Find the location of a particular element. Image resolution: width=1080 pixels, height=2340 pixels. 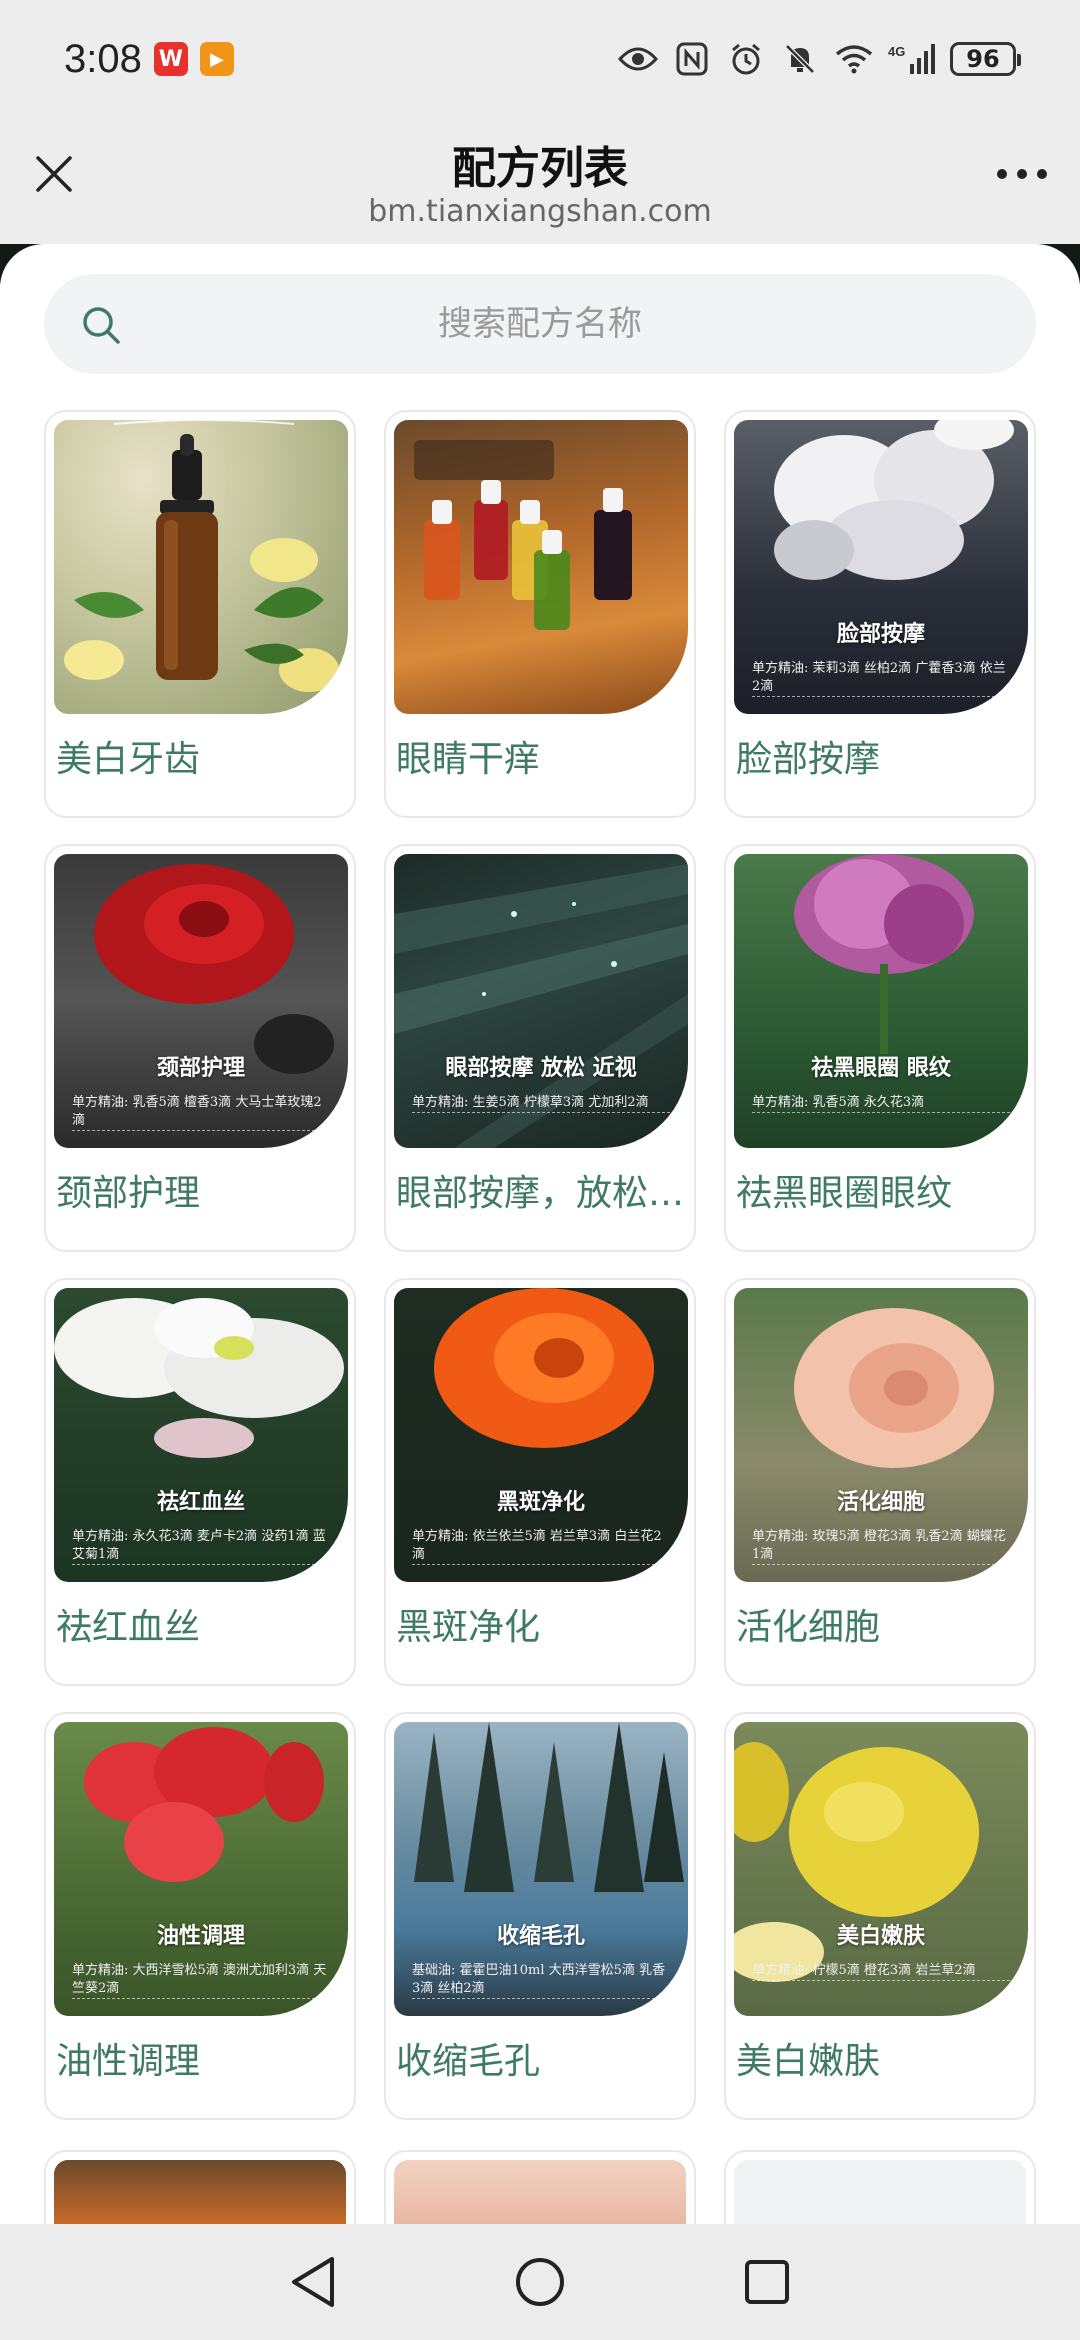

image-recipe-text: 单方精油: 永久花3滴 麦卢卡2滴 没药1滴 蓝艾菊1滴 is located at coordinates (201, 1546).